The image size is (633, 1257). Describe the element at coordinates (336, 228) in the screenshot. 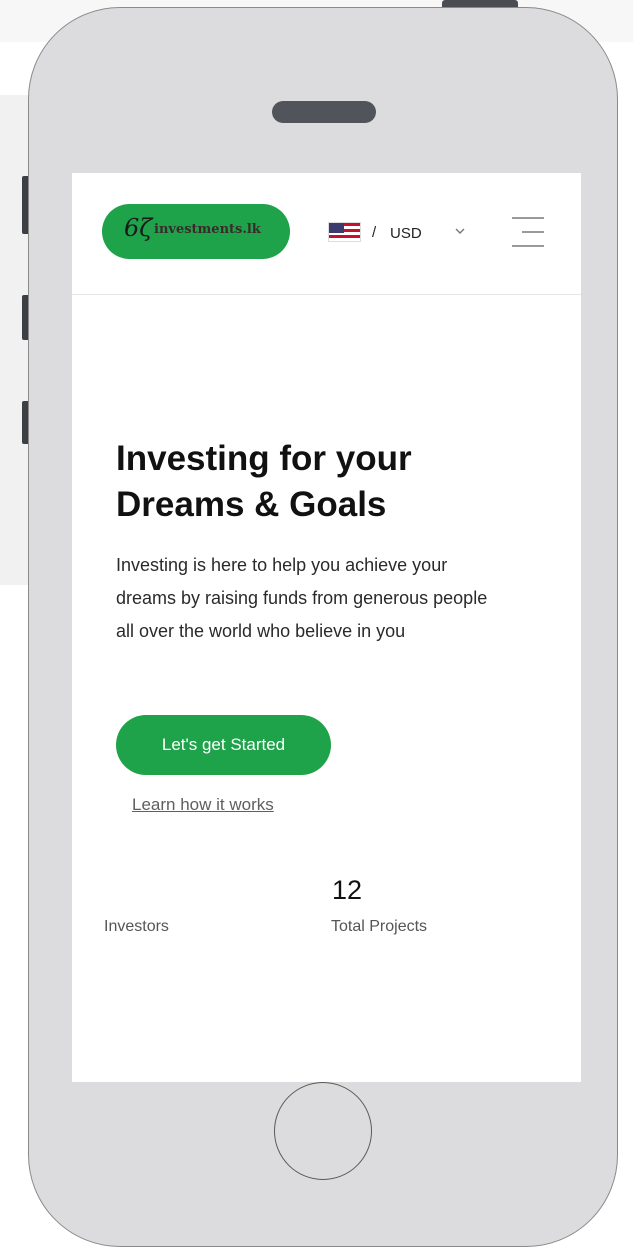

I see `flag-canton` at that location.